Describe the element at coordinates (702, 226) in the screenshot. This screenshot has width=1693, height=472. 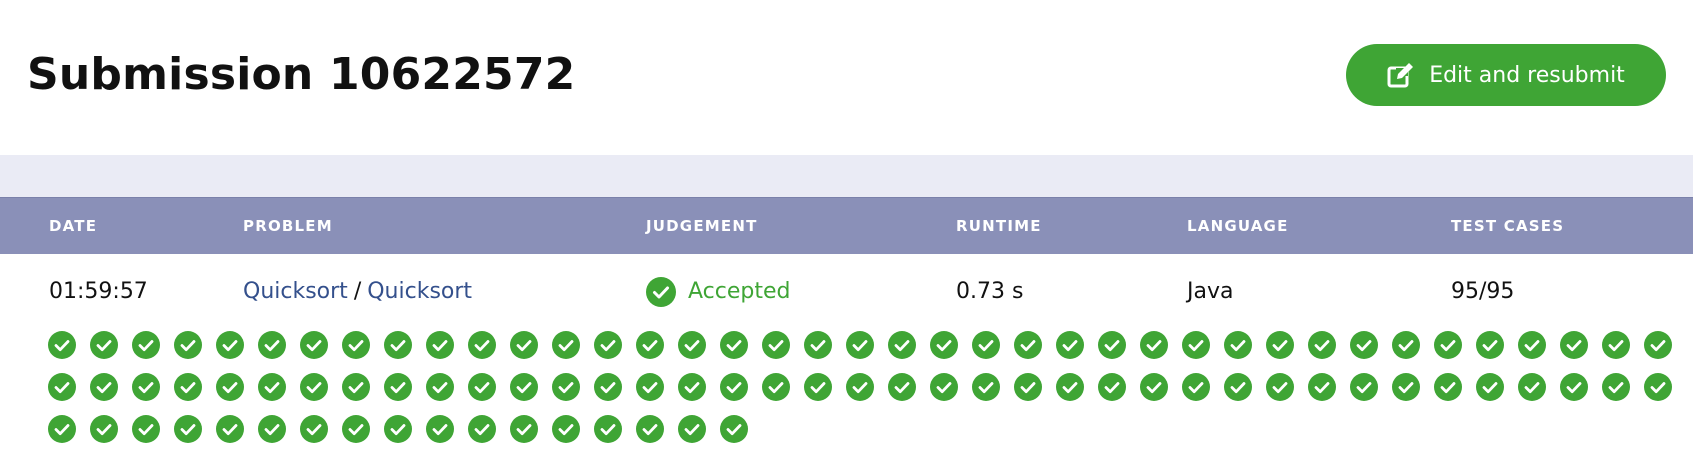
I see `column-header-judgement: JUDGEMENT` at that location.